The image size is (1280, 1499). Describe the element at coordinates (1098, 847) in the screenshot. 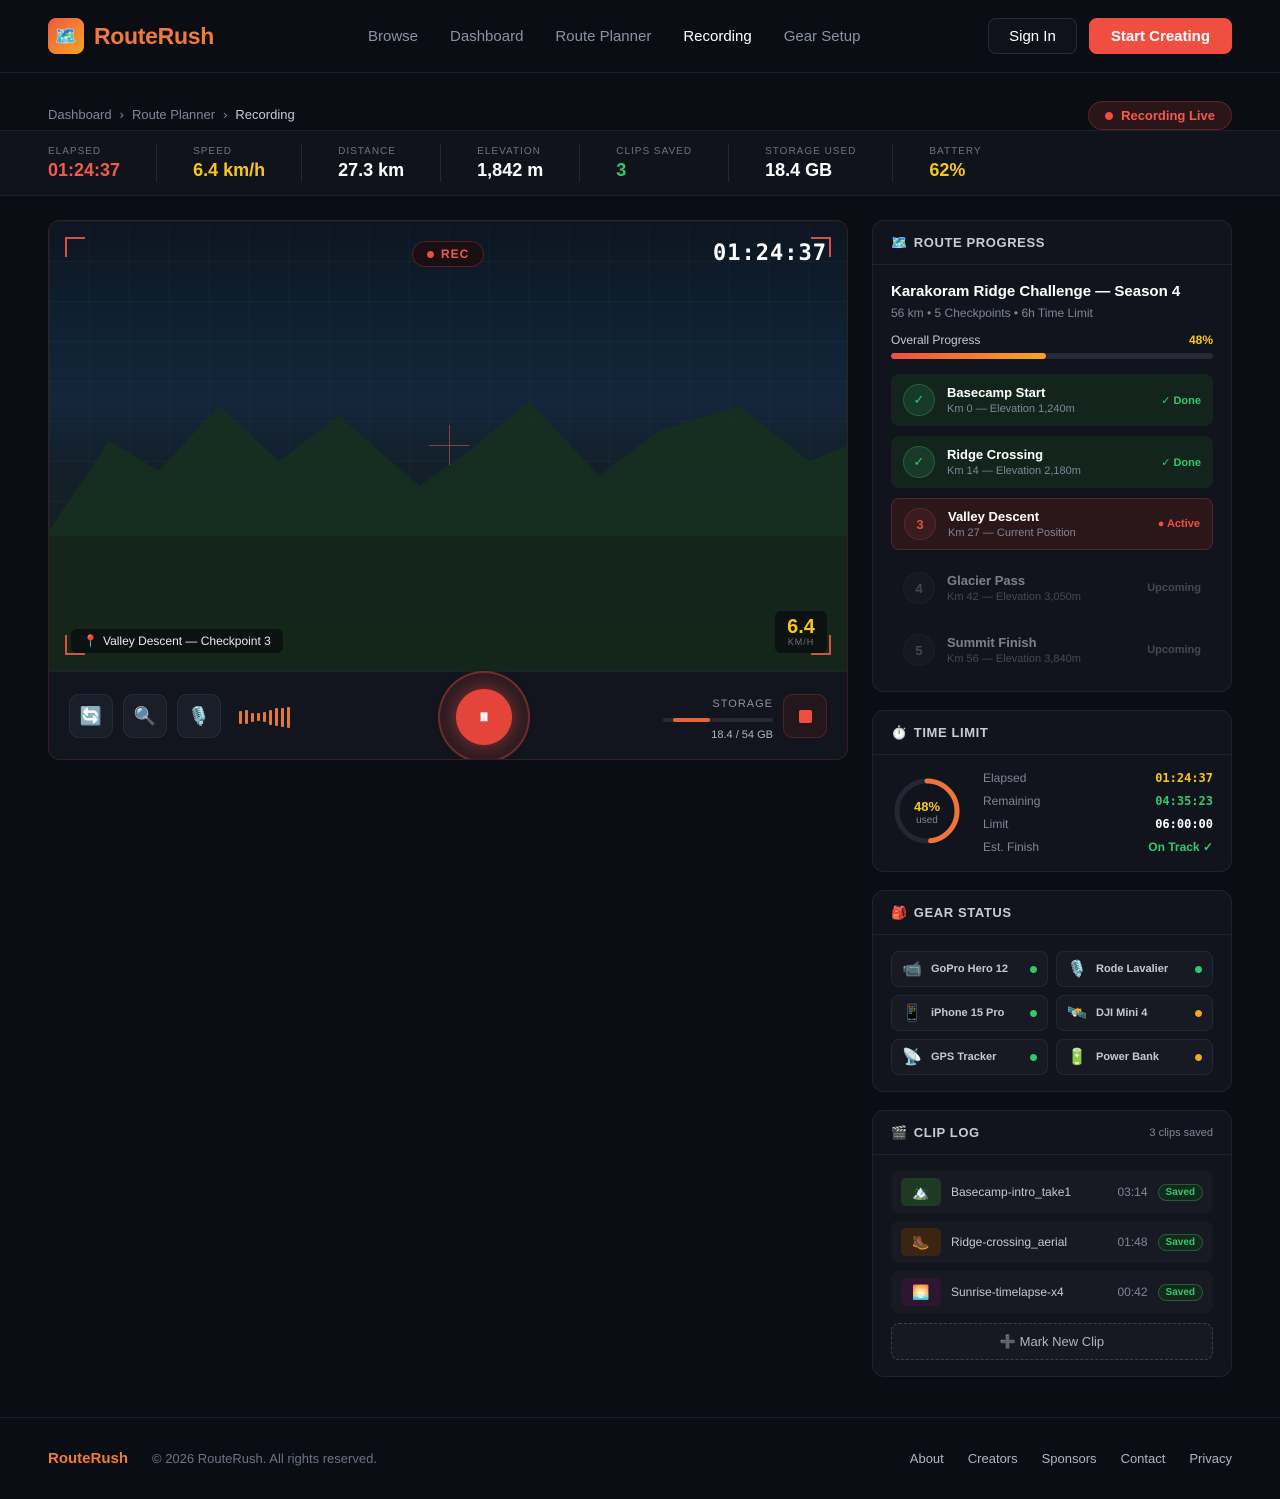

I see `time-row-est-finish: Est. Finish On Track ✓` at that location.